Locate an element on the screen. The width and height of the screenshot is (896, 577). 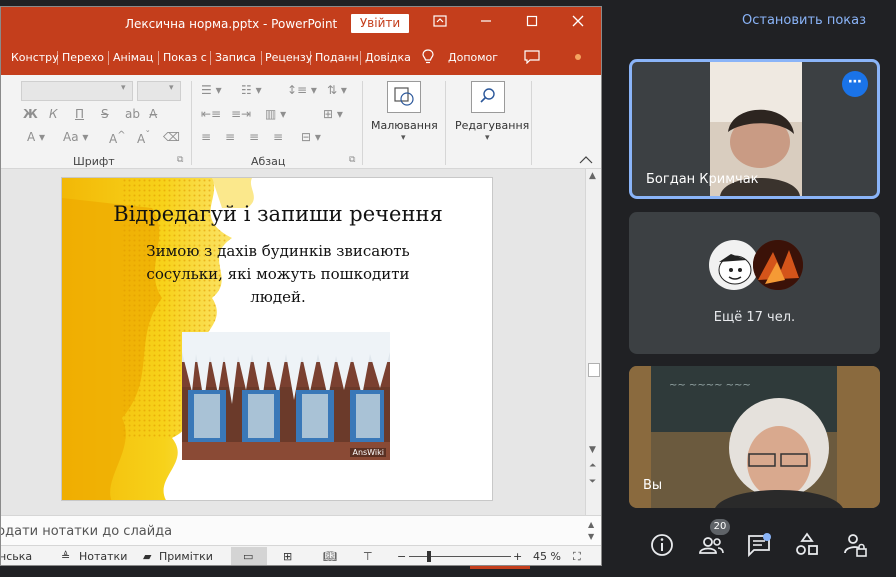
notes-toggle-icon: ≜ is located at coordinates (65, 556).